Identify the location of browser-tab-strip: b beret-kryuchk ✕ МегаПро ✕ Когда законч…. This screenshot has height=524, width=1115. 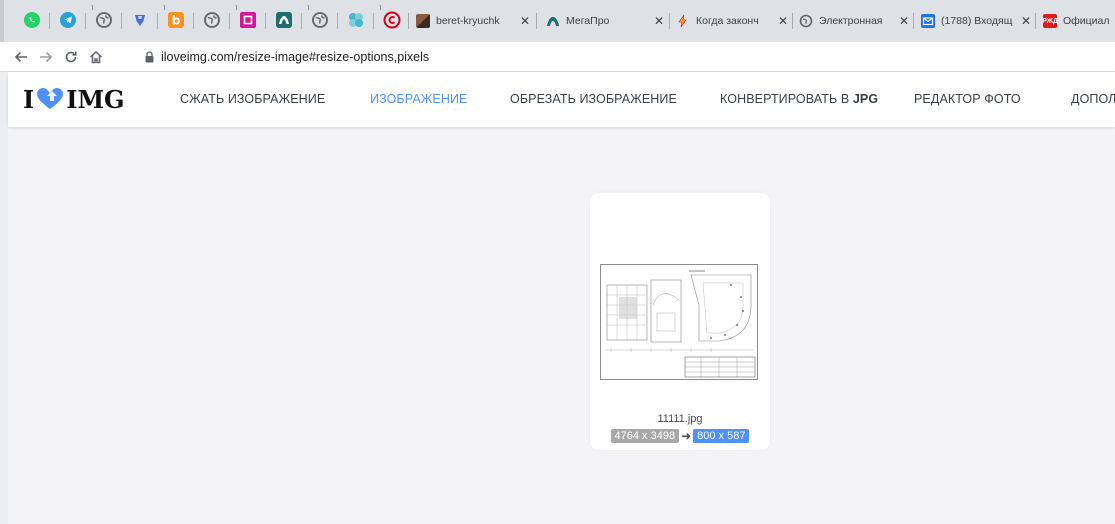
(557, 21).